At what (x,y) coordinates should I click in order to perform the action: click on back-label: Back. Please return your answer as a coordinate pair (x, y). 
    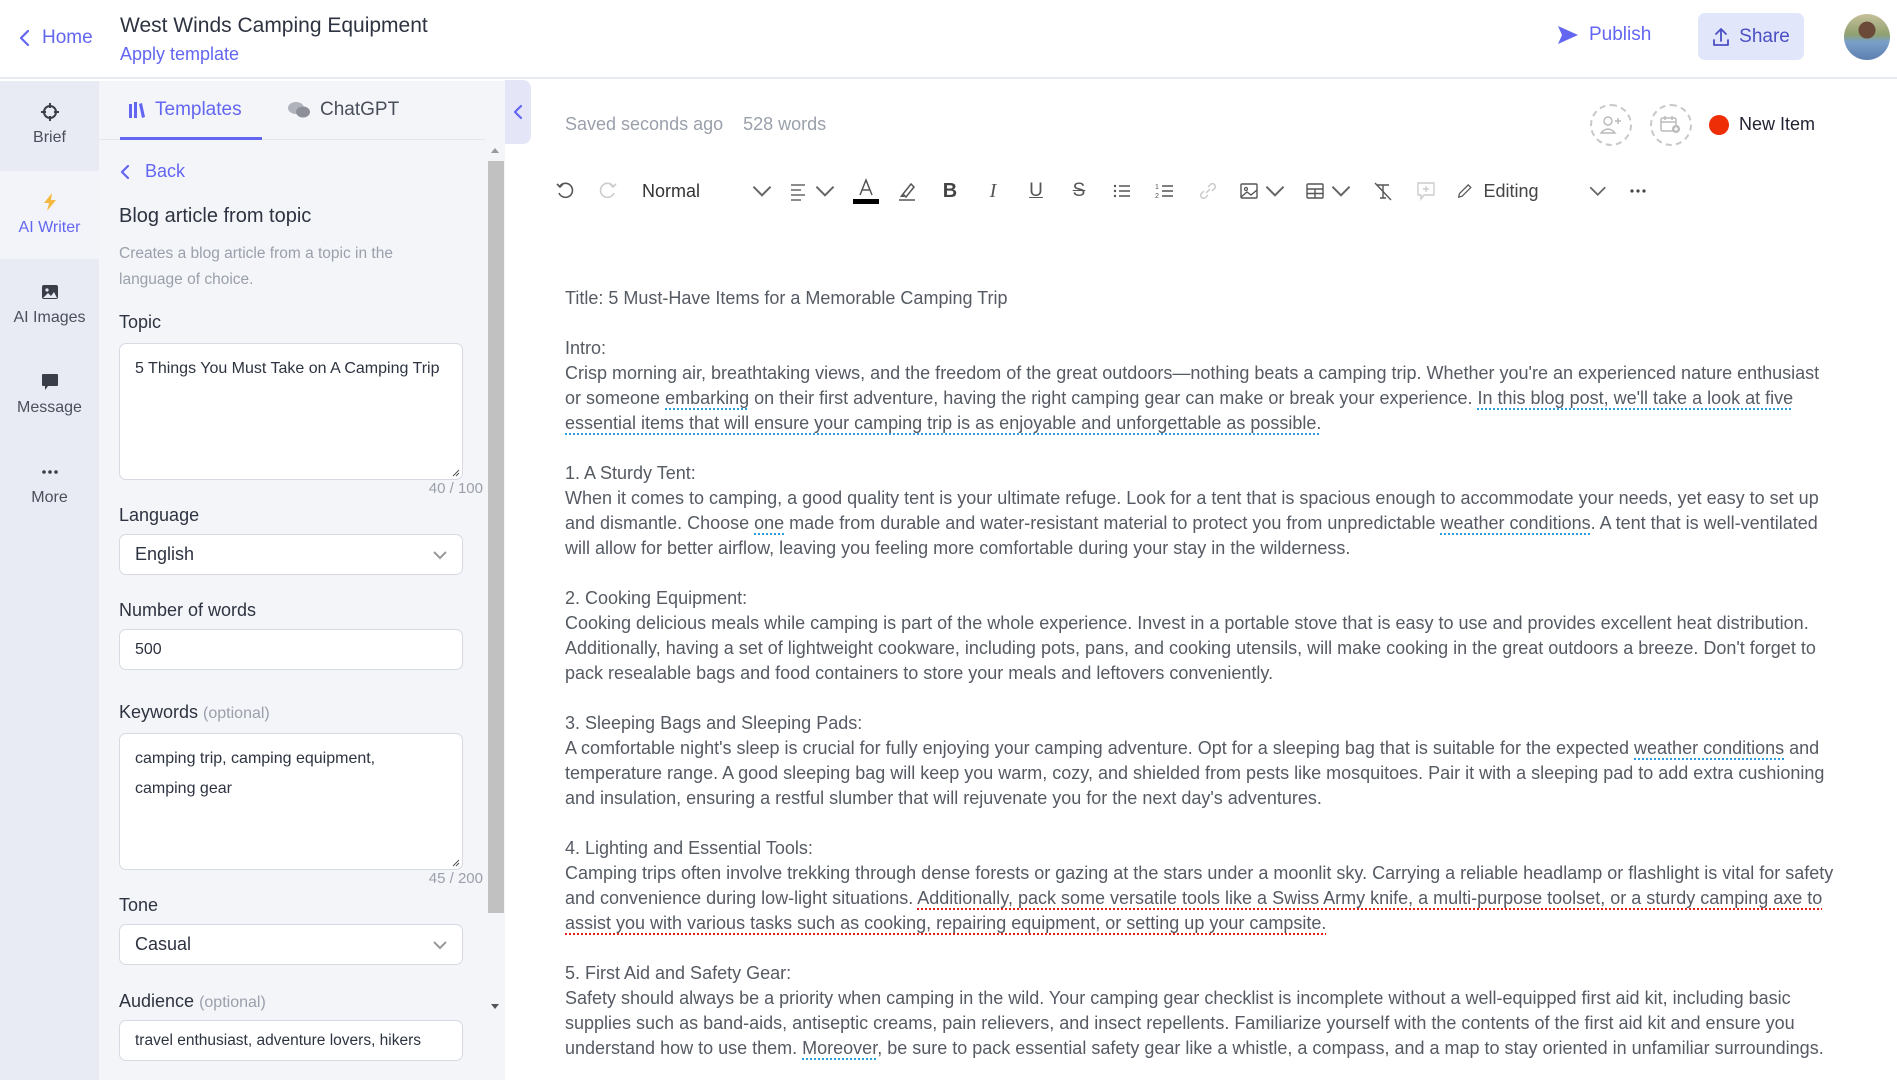
    Looking at the image, I should click on (165, 171).